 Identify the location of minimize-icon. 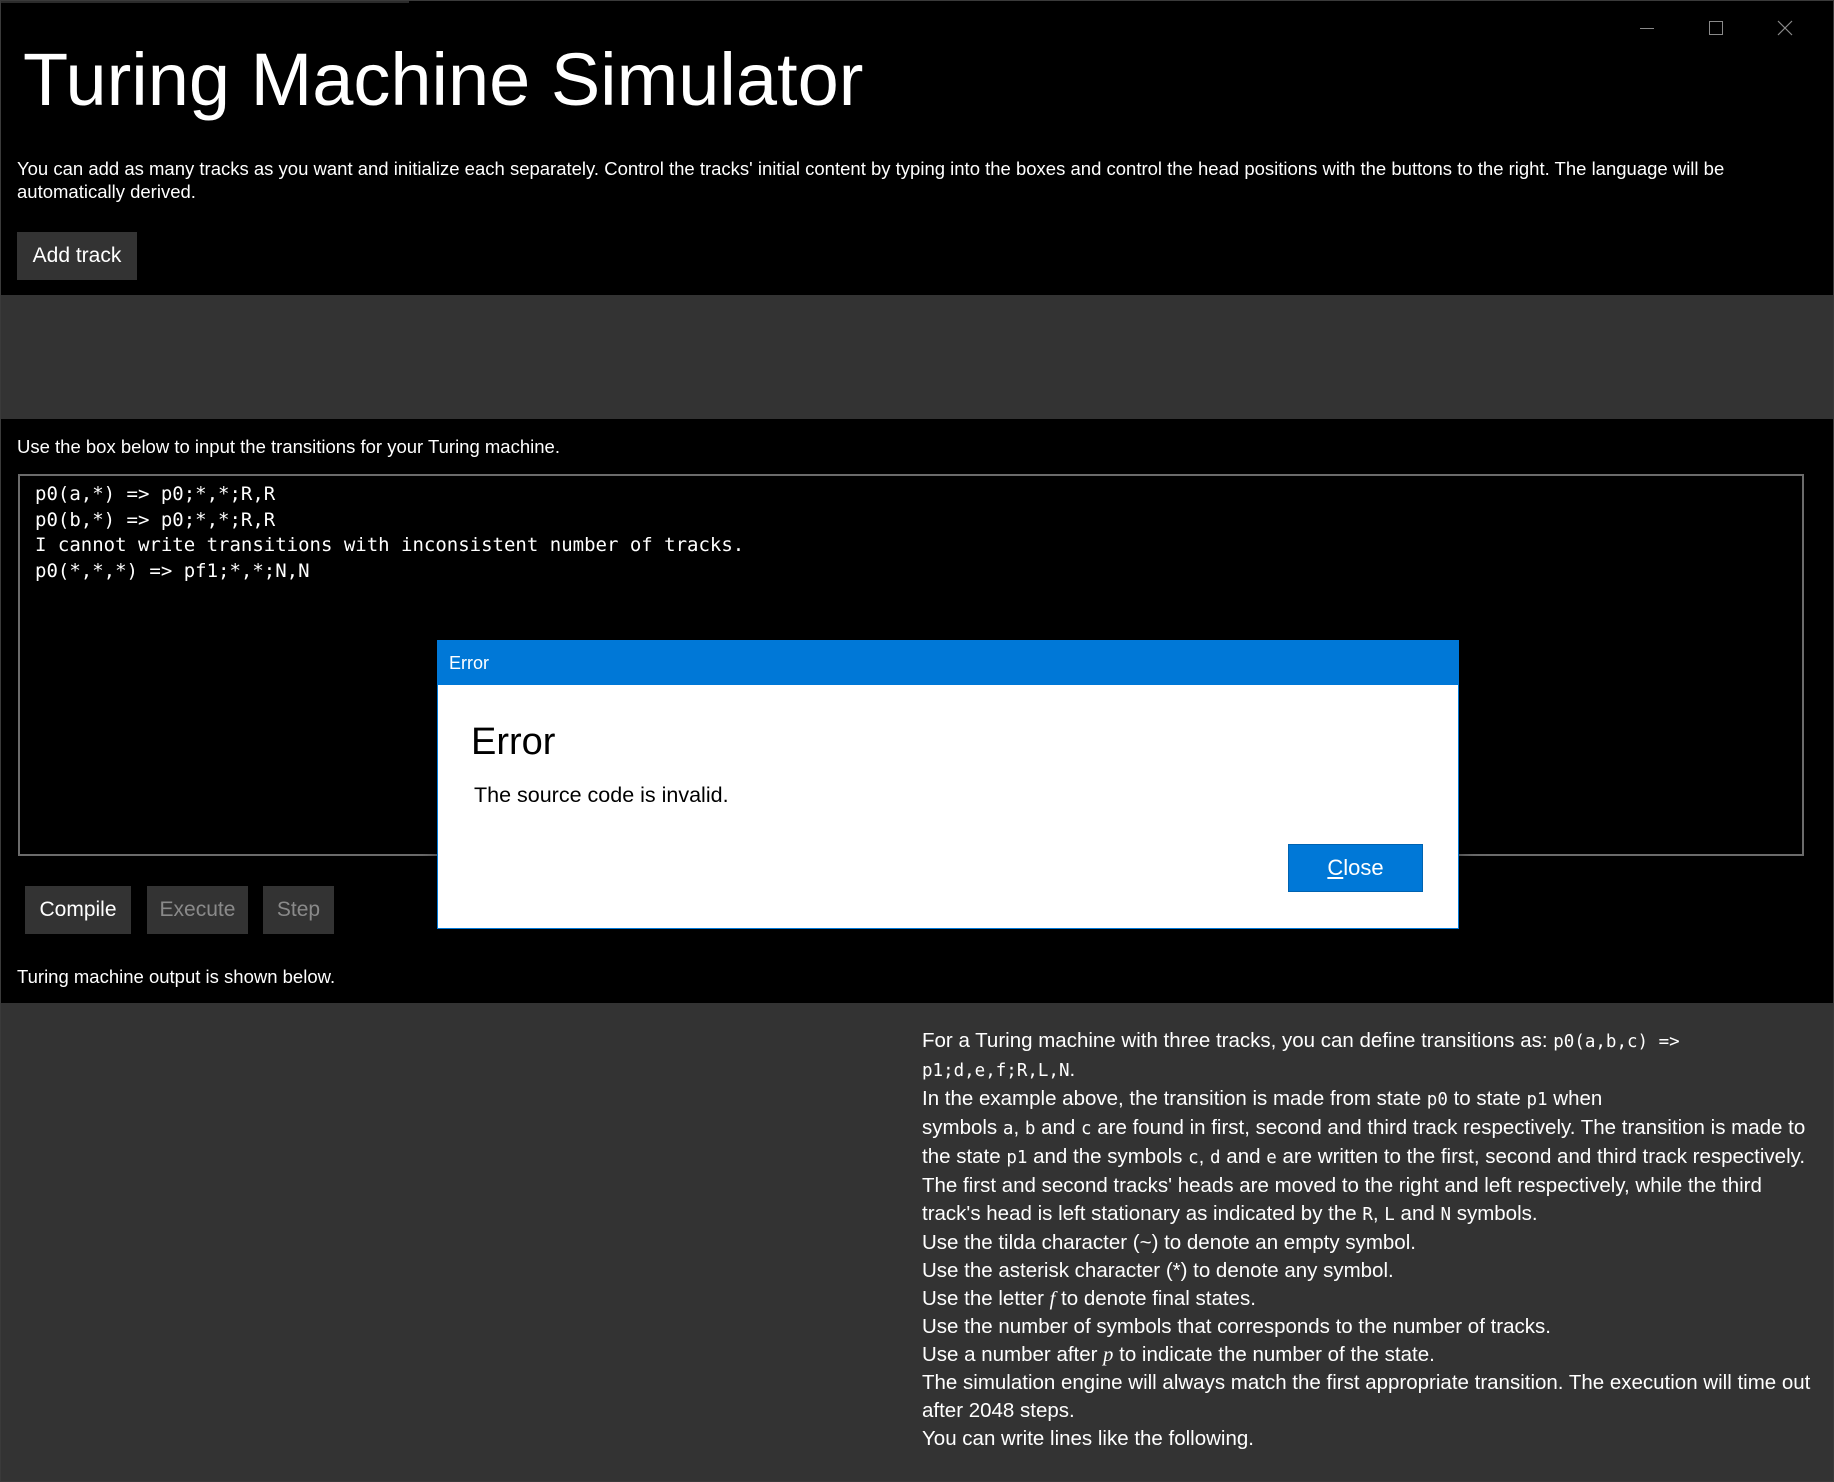
(1646, 28).